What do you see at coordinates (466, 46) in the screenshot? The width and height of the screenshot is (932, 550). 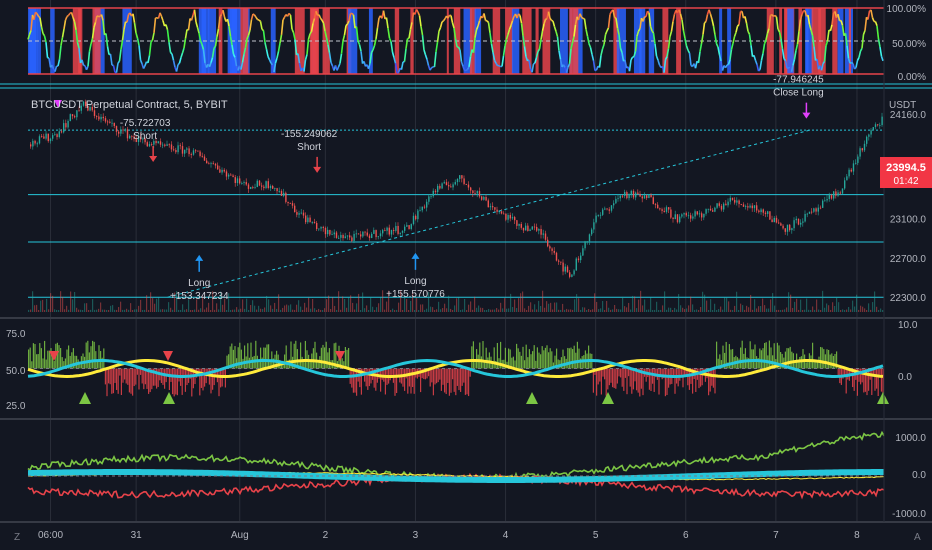 I see `top-oscillator-panel` at bounding box center [466, 46].